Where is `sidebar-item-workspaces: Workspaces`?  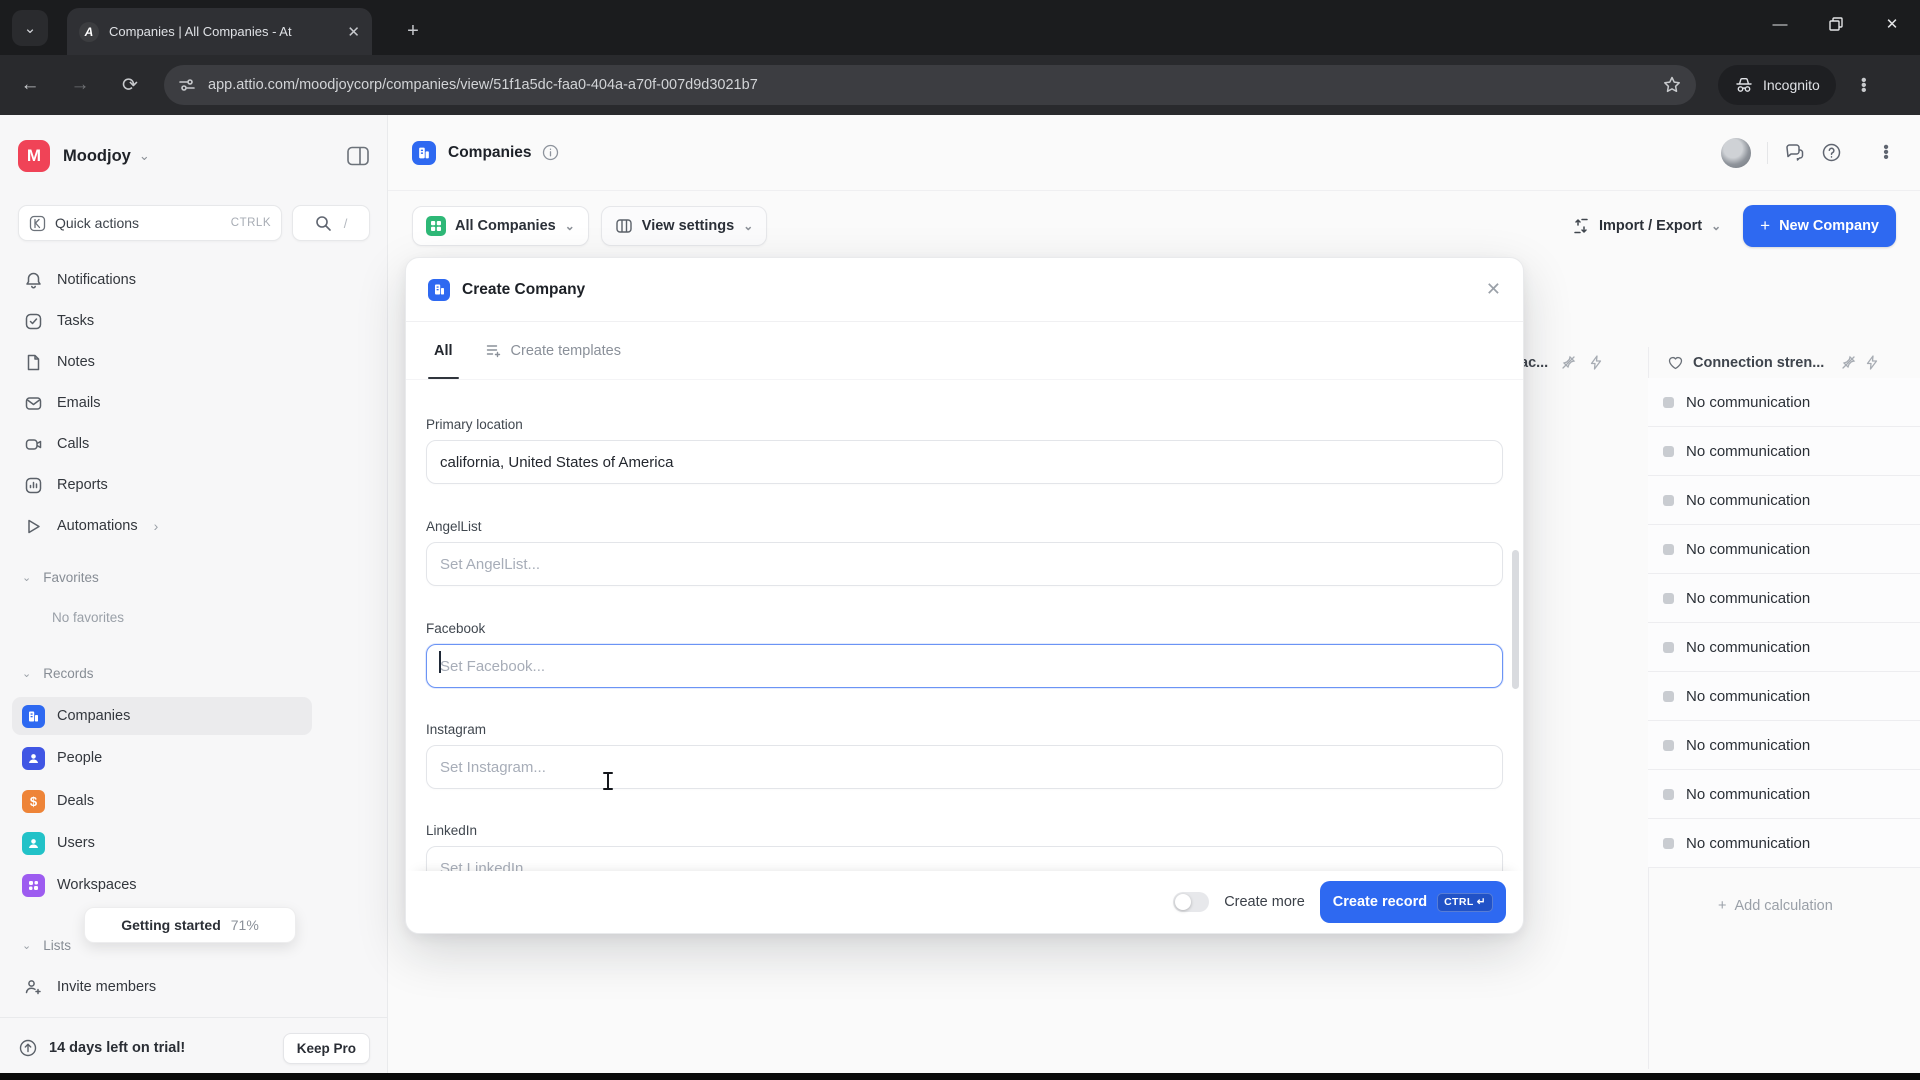
sidebar-item-workspaces: Workspaces is located at coordinates (162, 885).